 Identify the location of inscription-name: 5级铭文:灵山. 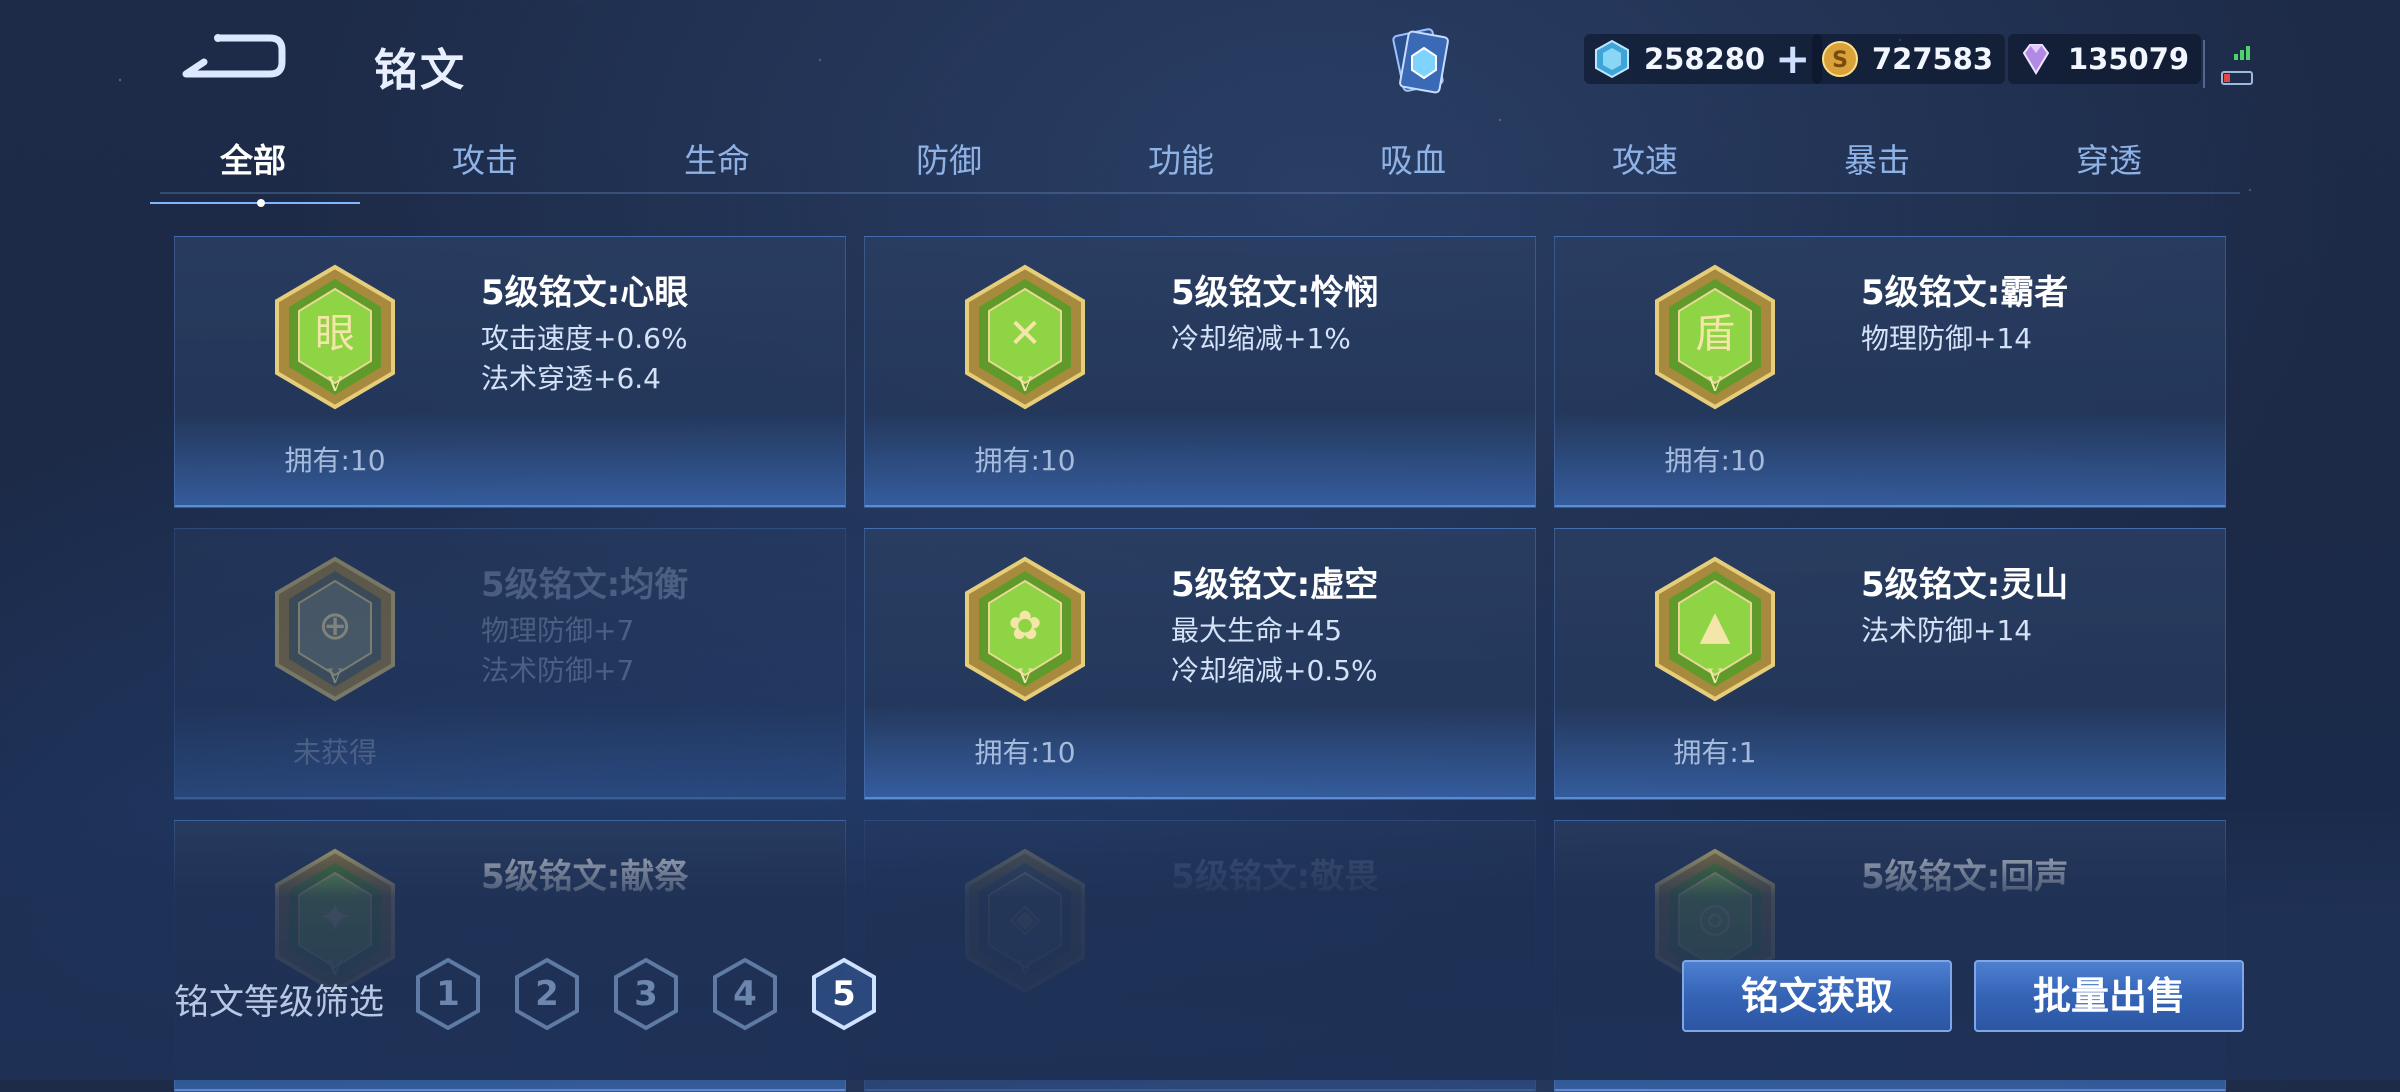
(1965, 585).